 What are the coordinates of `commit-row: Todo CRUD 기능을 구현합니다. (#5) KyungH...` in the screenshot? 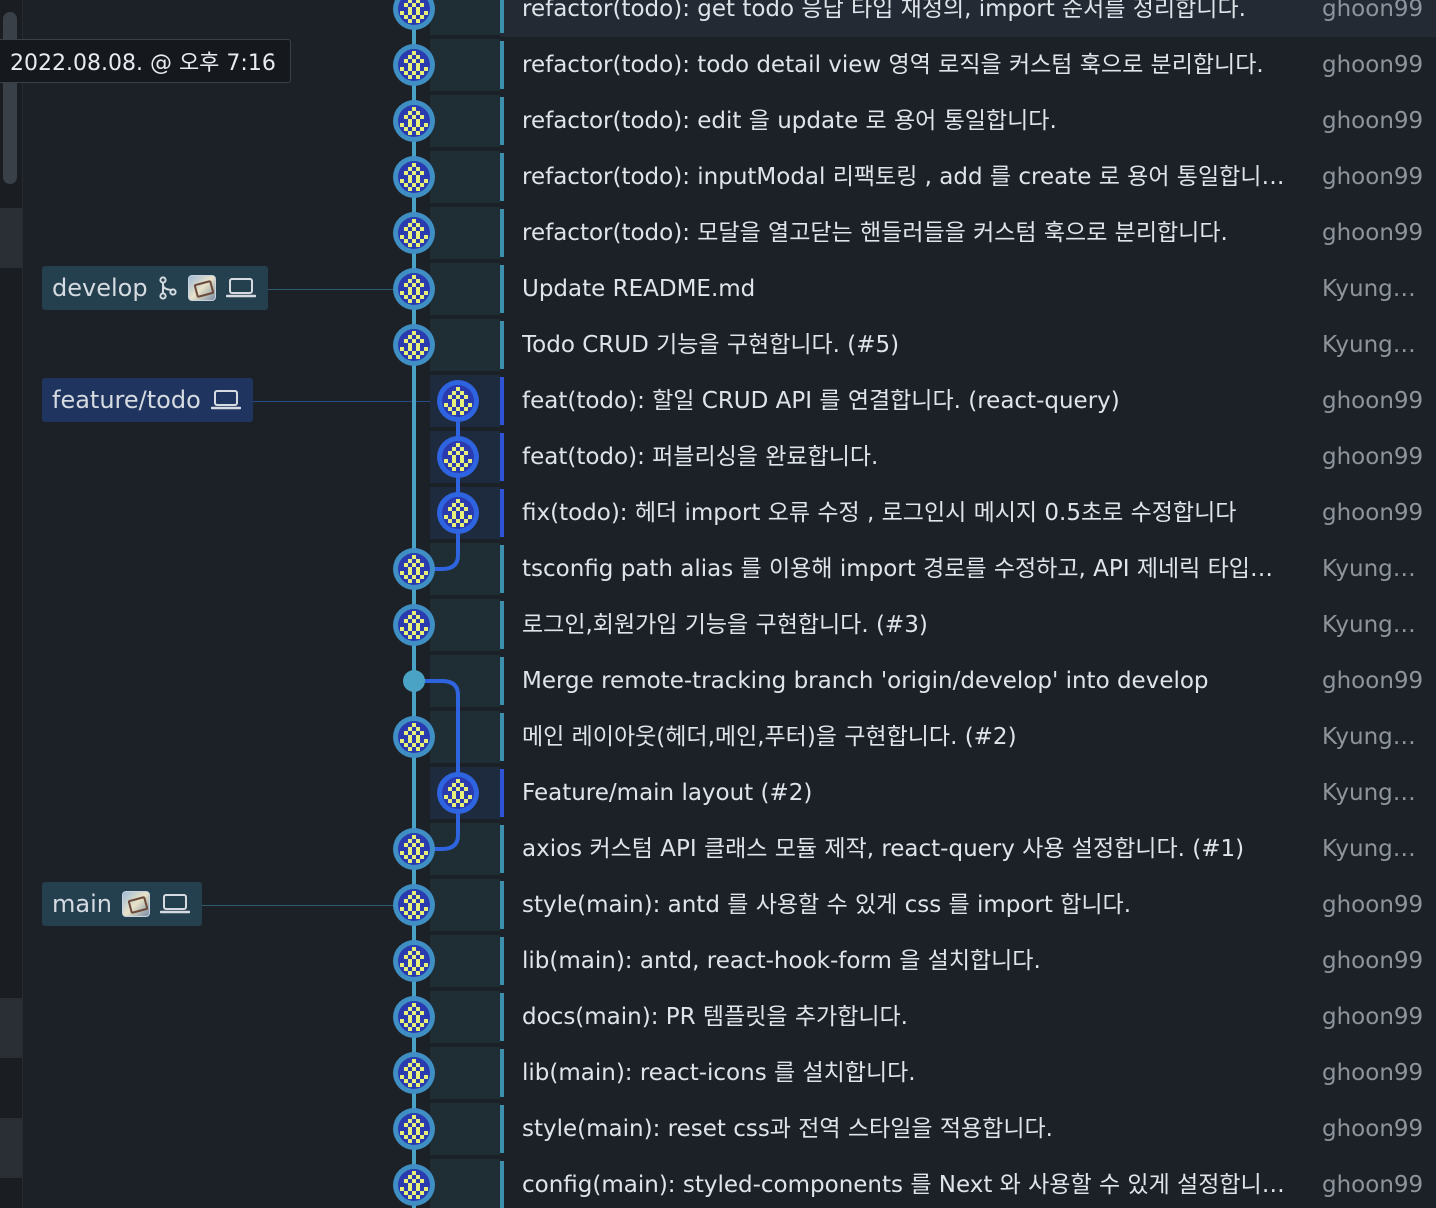 It's located at (968, 345).